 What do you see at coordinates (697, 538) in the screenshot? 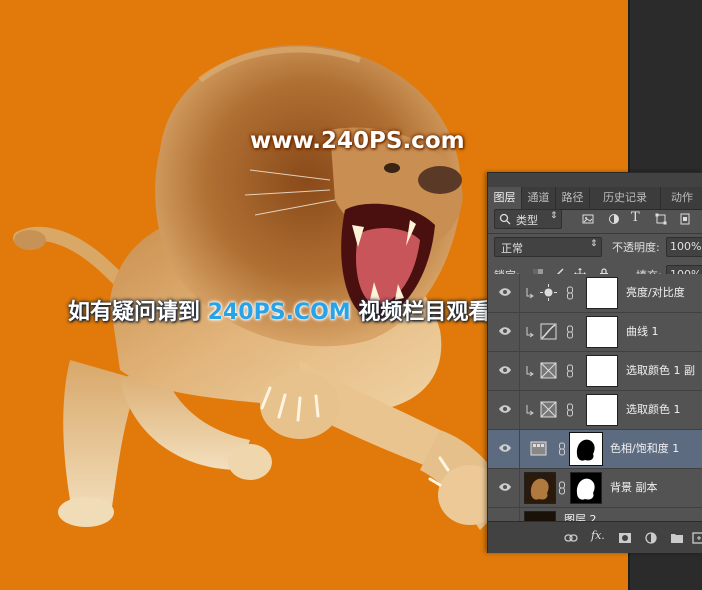
I see `new-layer-icon` at bounding box center [697, 538].